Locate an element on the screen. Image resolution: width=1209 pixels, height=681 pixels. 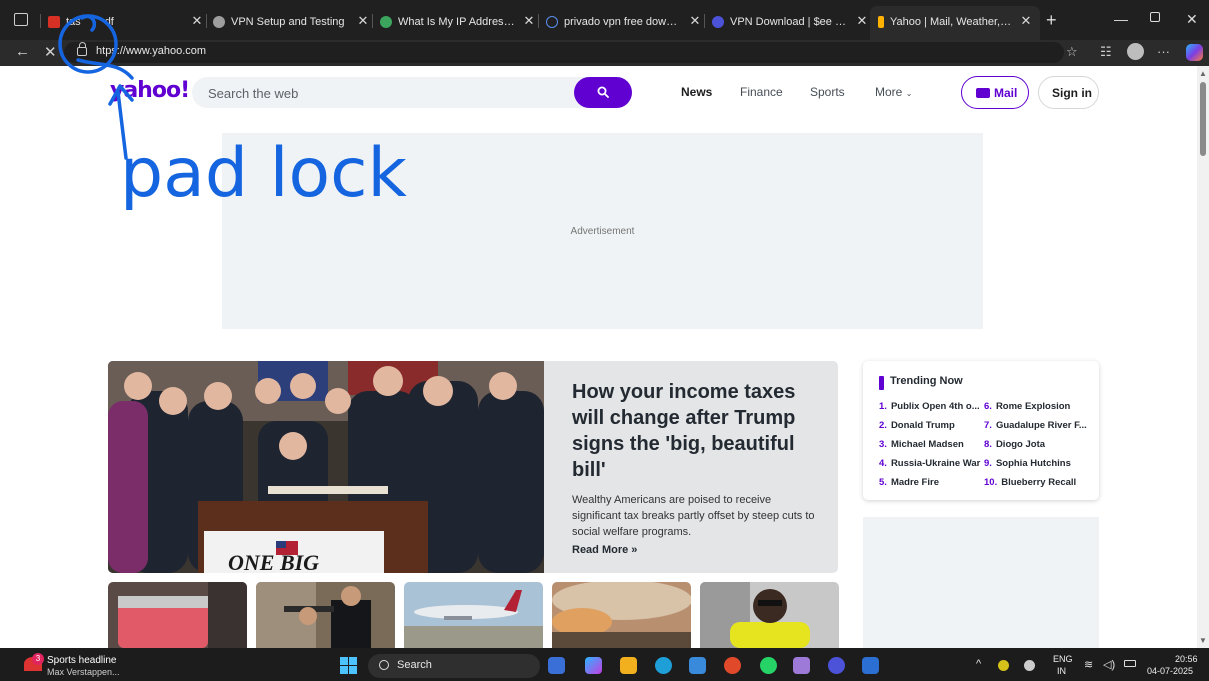
tab-vpn-download: VPN Download | $ee VPN De is located at coordinates (780, 22).